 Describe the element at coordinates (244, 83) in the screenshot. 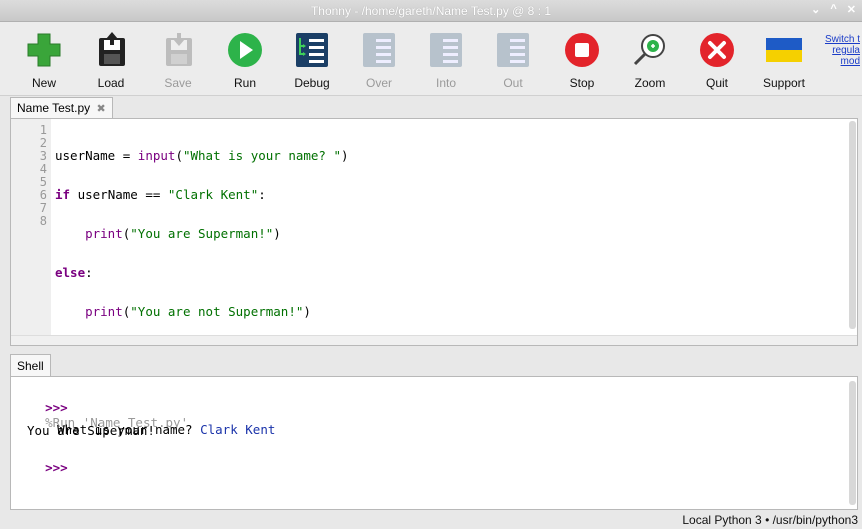

I see `run-label: Run` at that location.